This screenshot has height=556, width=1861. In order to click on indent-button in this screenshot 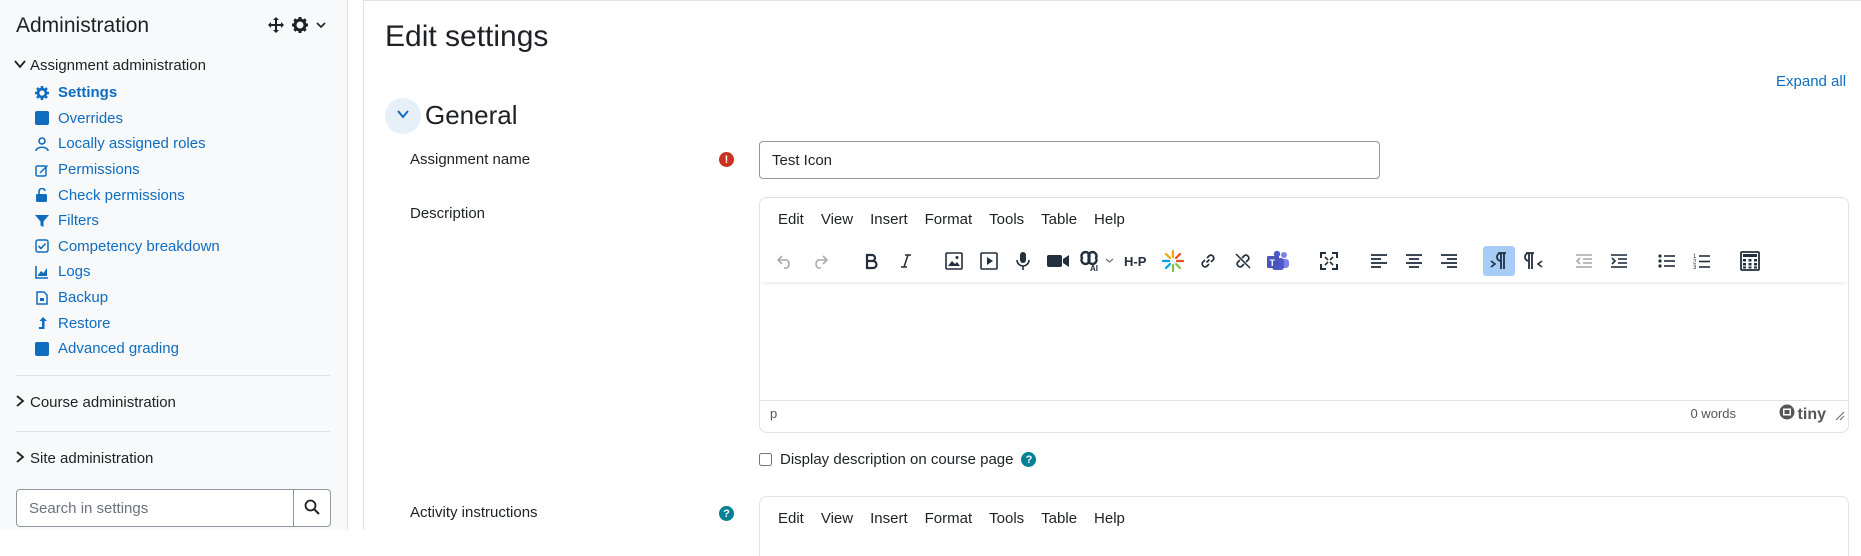, I will do `click(1619, 261)`.